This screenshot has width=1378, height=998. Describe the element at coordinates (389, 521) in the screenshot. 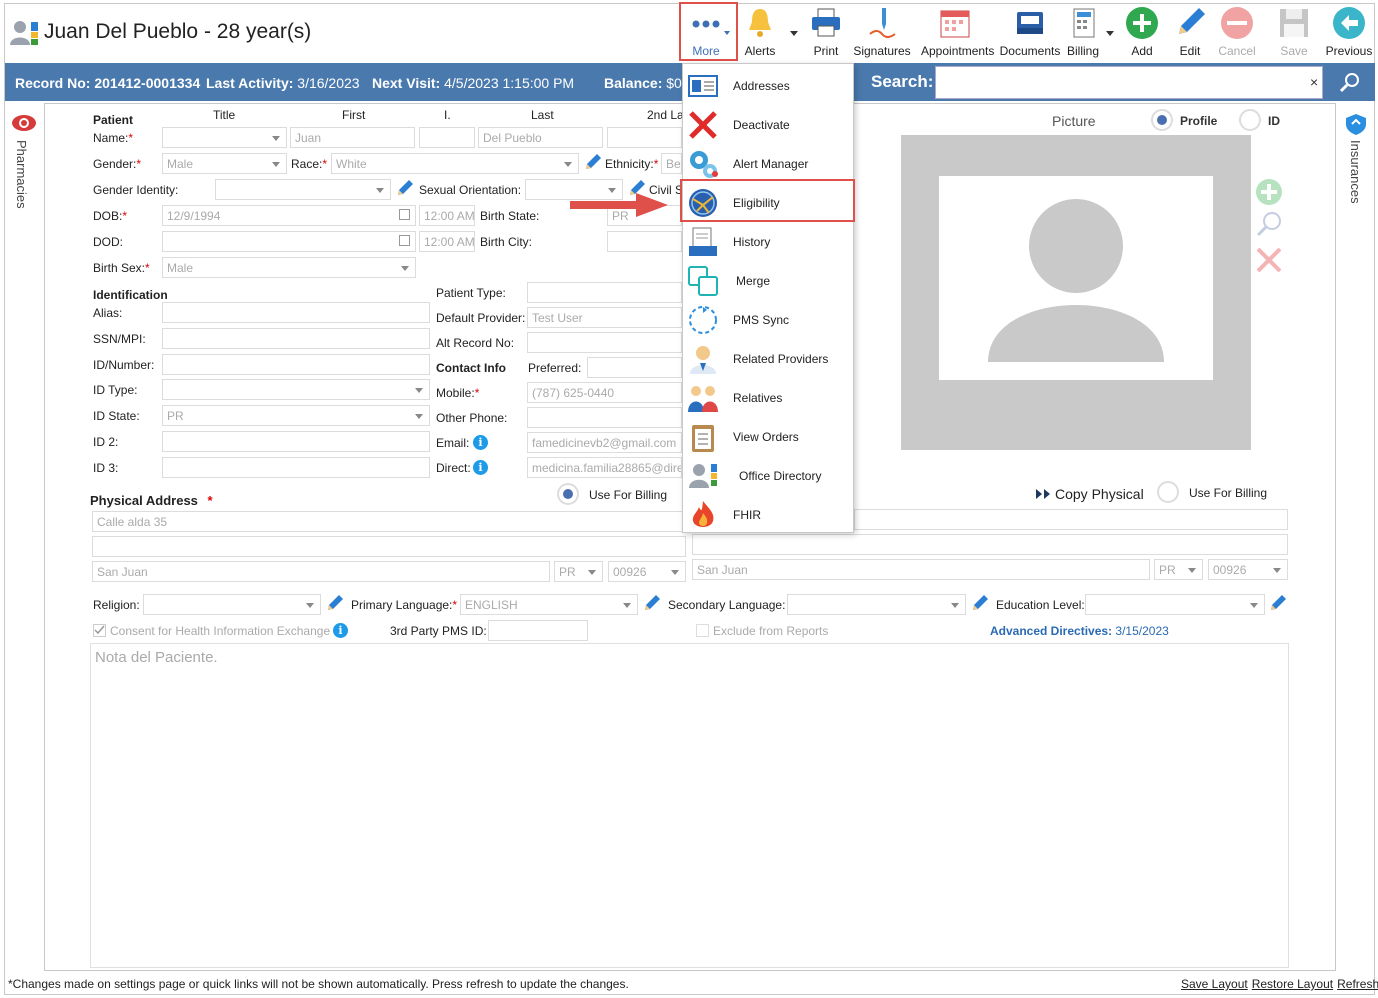

I see `address-line1-input: Calle alda 35` at that location.